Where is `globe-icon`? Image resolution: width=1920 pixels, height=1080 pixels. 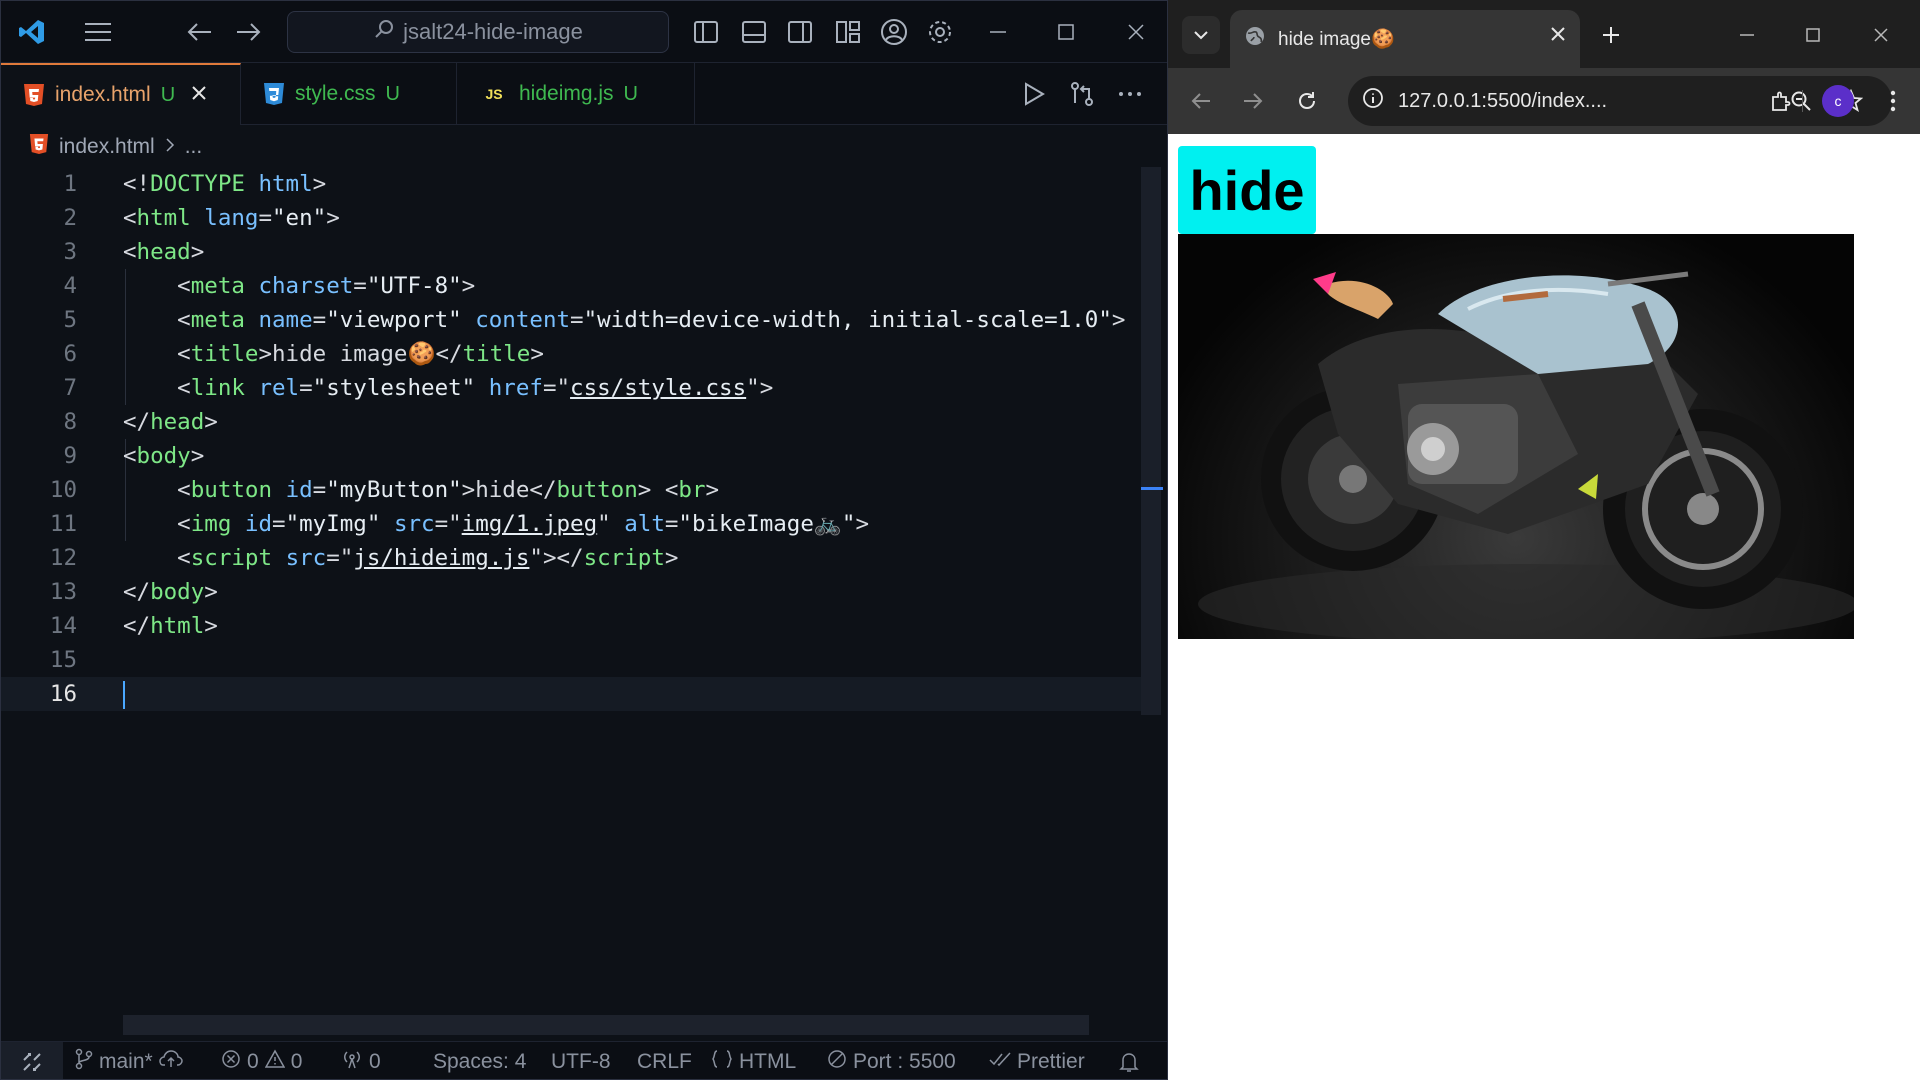
globe-icon is located at coordinates (1255, 39).